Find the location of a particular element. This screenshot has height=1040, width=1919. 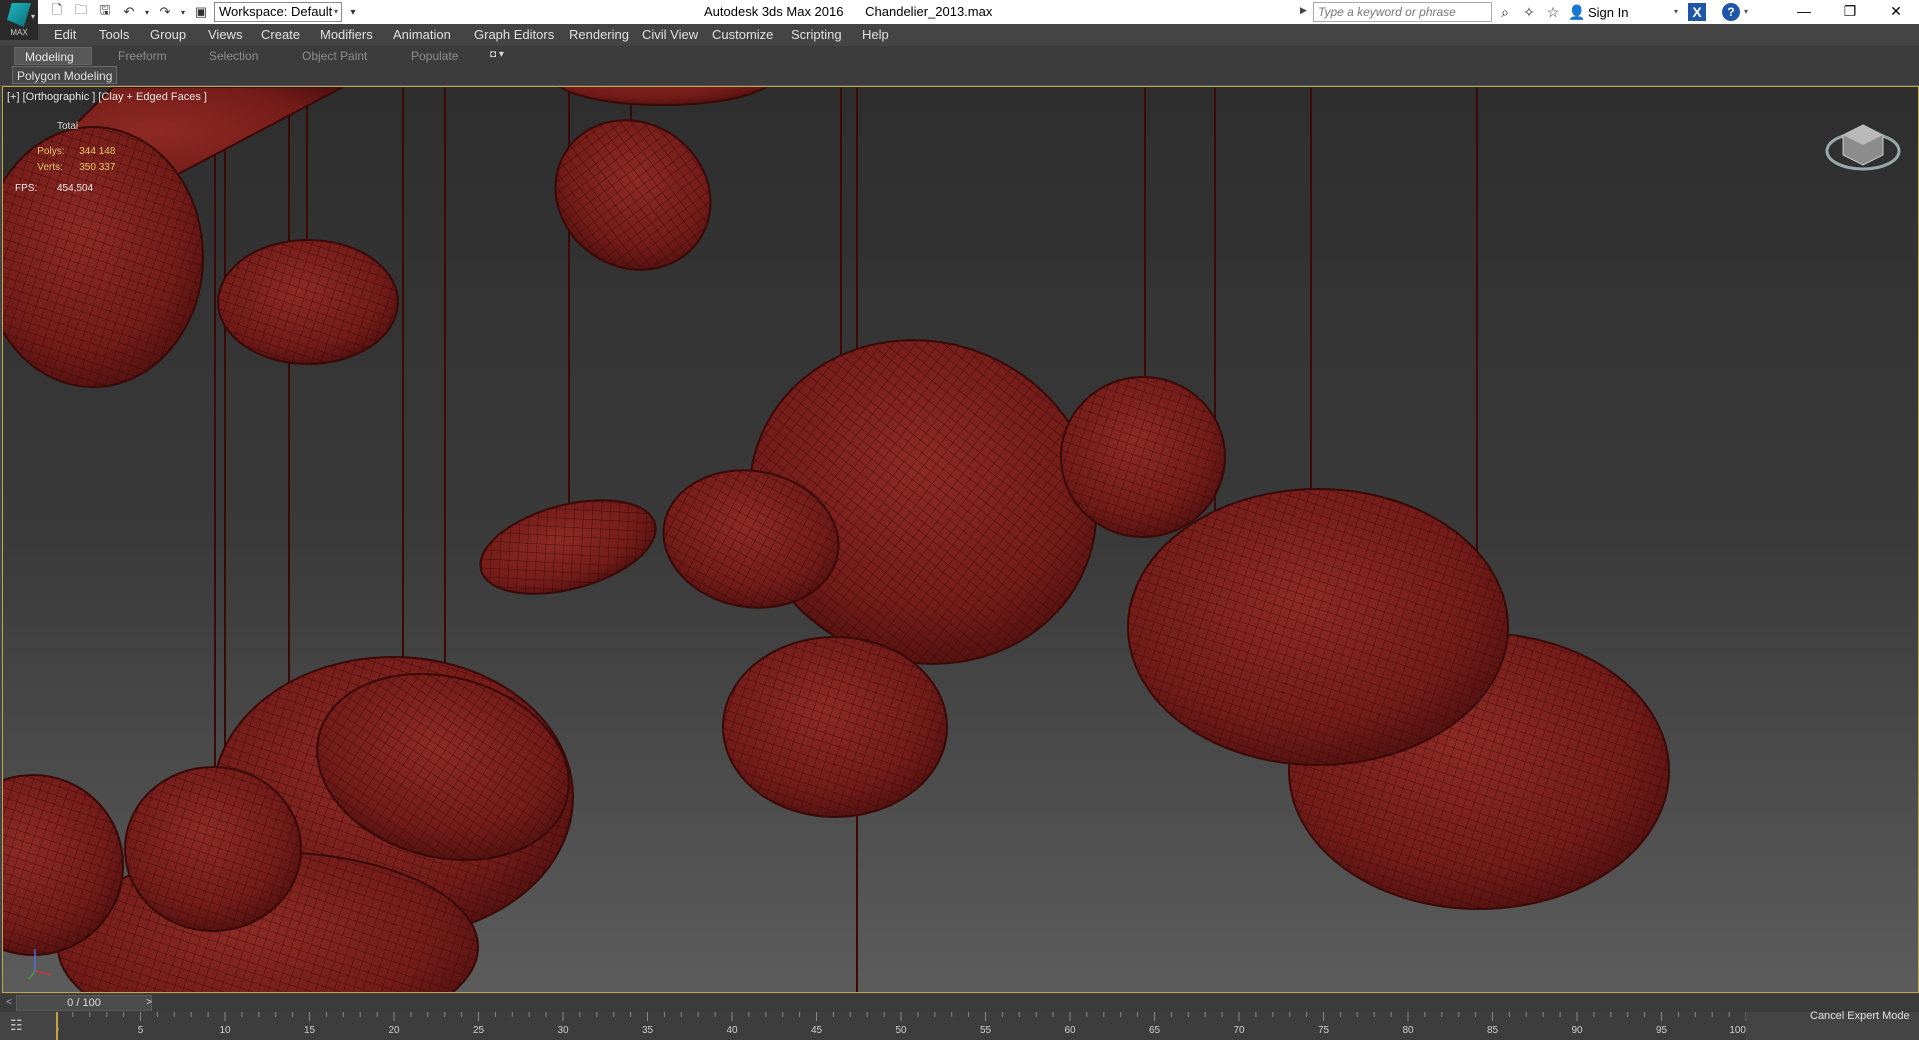

verts-value: 350 337 is located at coordinates (97, 167).